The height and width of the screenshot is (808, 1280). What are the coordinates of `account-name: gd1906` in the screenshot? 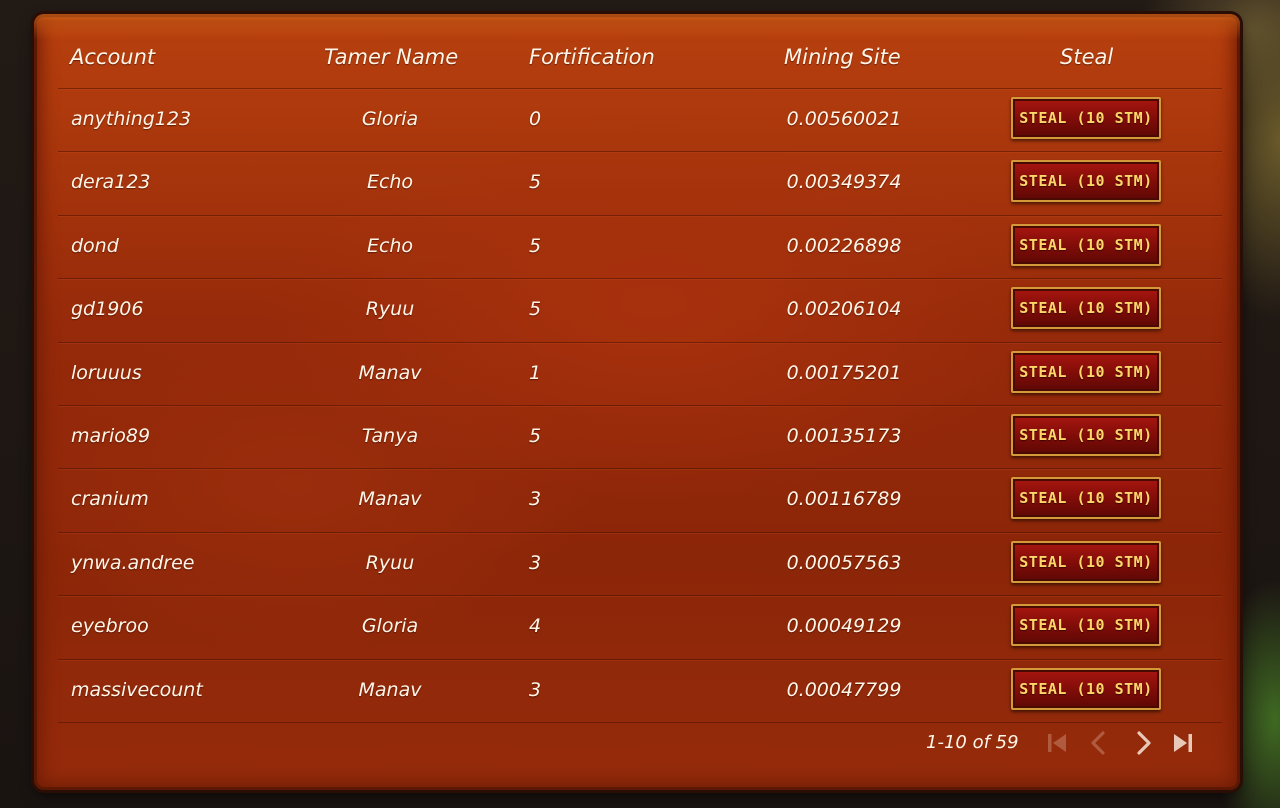 It's located at (107, 309).